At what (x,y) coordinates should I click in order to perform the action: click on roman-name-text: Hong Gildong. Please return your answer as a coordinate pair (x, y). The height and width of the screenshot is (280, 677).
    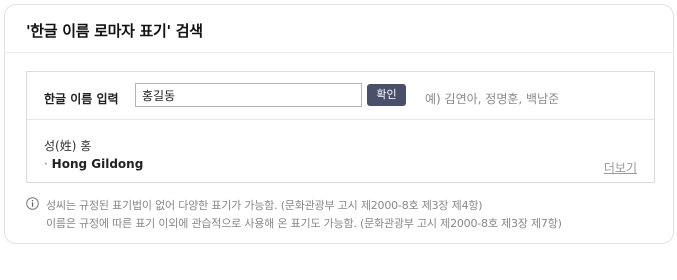
    Looking at the image, I should click on (97, 164).